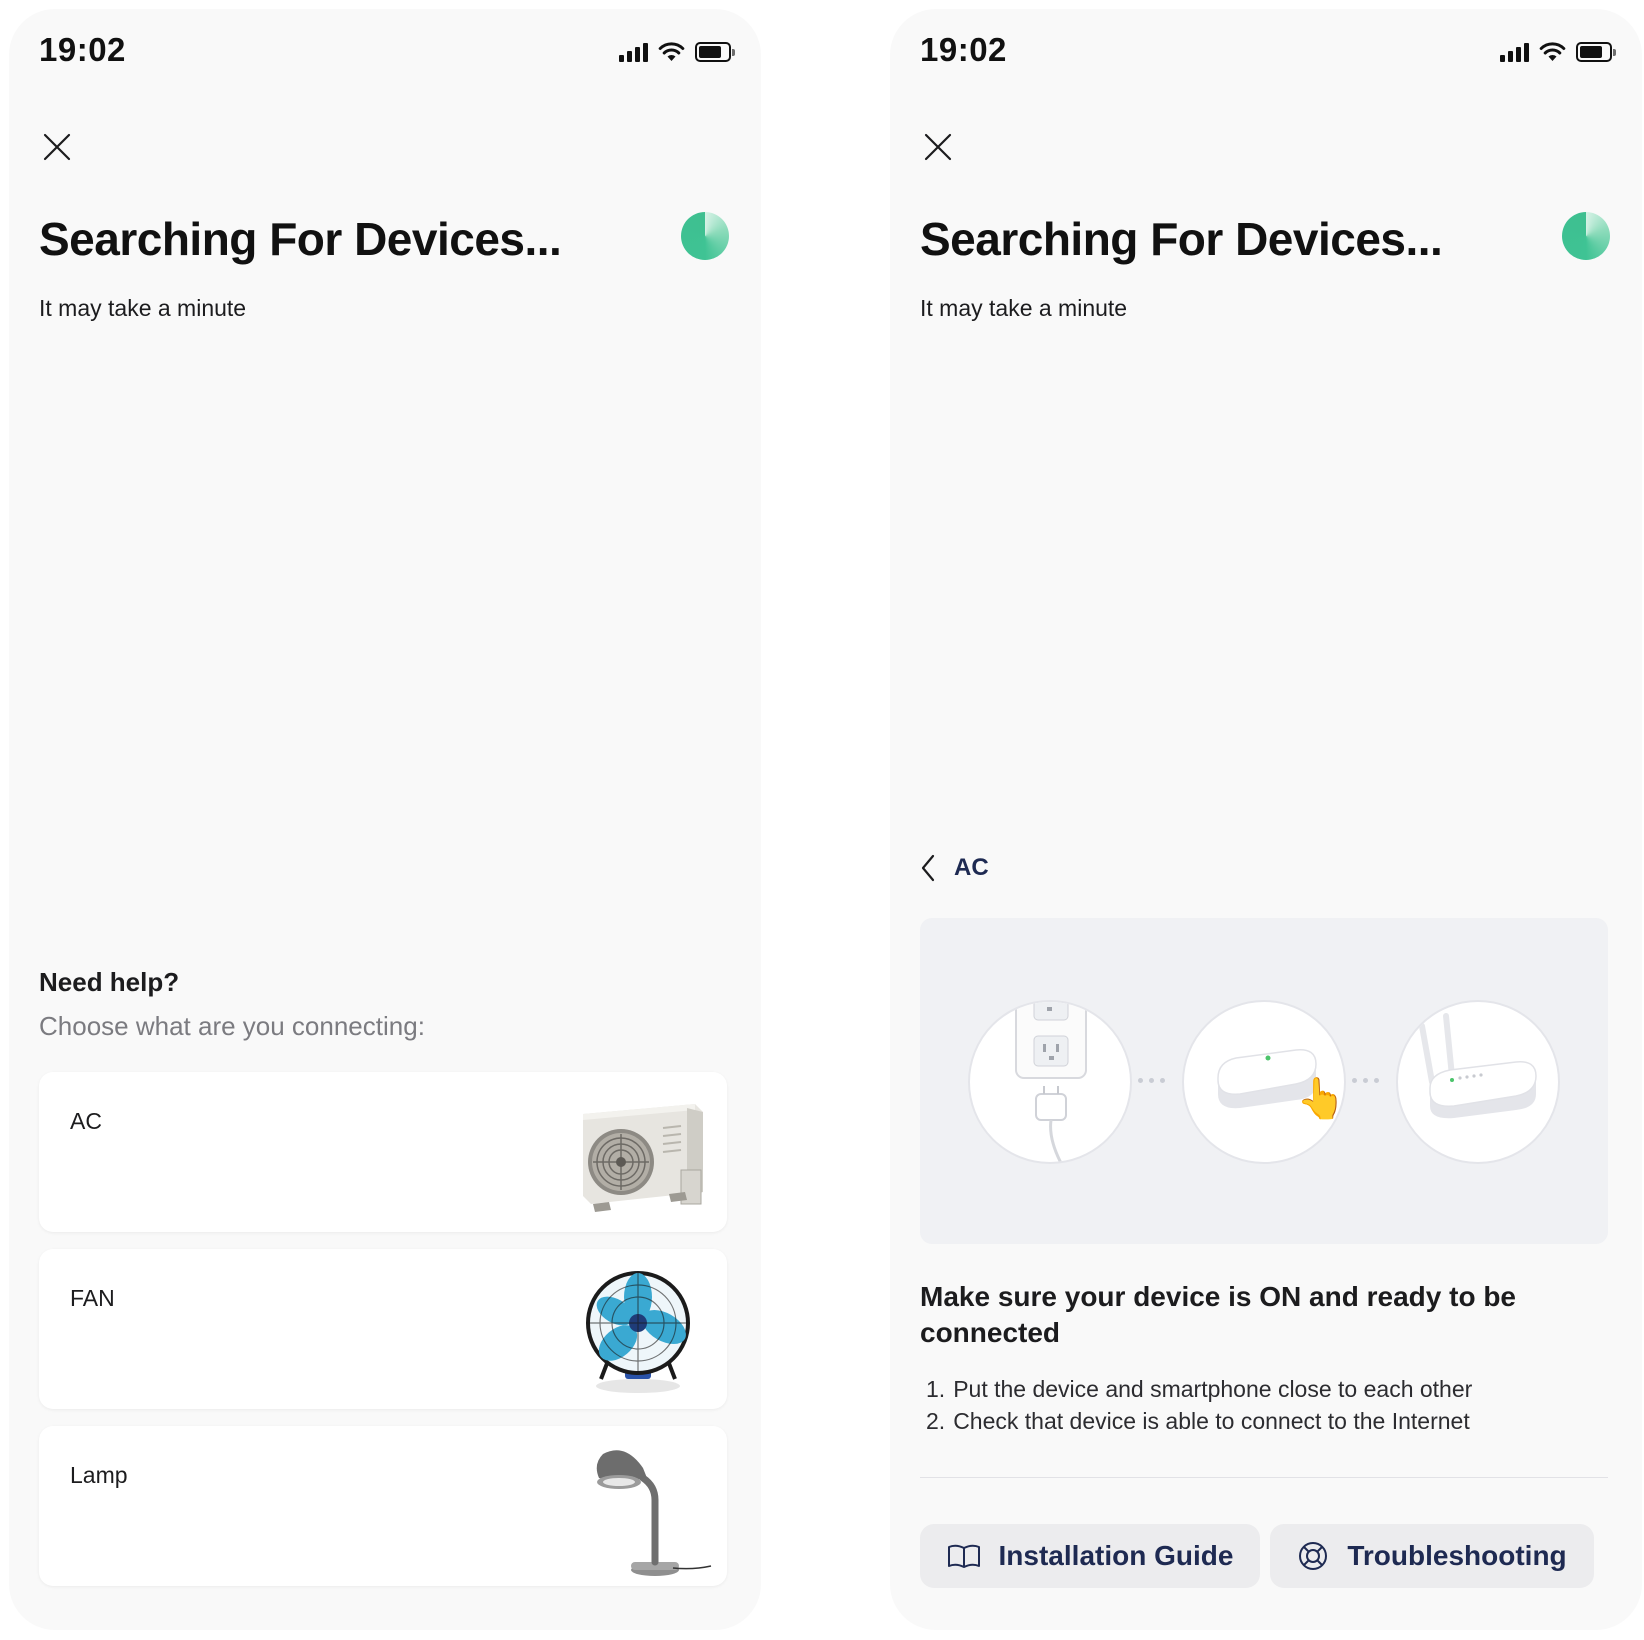 The image size is (1644, 1640). What do you see at coordinates (383, 1329) in the screenshot?
I see `device-card-fan: FAN` at bounding box center [383, 1329].